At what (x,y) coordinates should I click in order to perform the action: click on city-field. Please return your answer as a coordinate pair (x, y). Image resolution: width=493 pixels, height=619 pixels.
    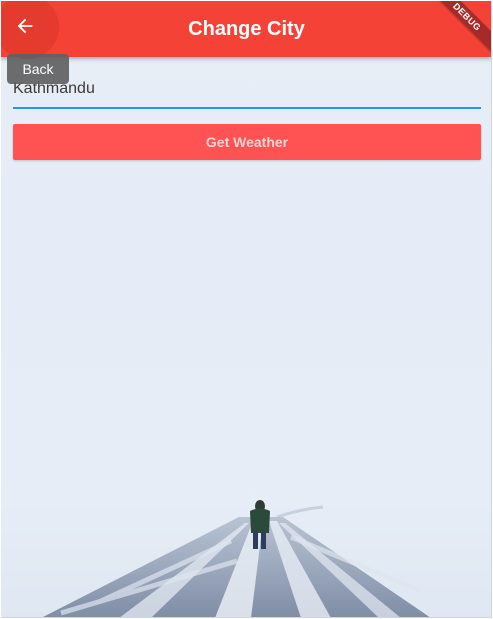
    Looking at the image, I should click on (247, 90).